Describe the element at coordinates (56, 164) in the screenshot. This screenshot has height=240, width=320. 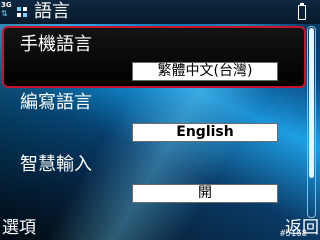
I see `setting-label: 智慧輸入` at that location.